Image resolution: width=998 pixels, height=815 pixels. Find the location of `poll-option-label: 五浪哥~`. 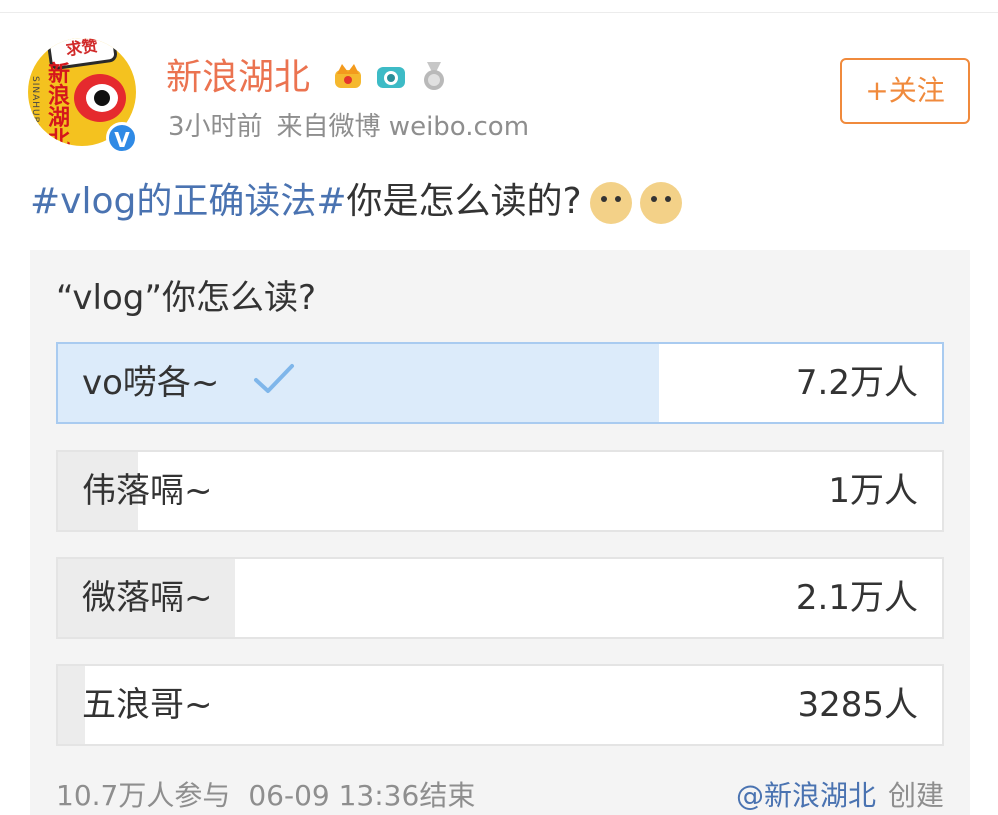

poll-option-label: 五浪哥~ is located at coordinates (147, 705).